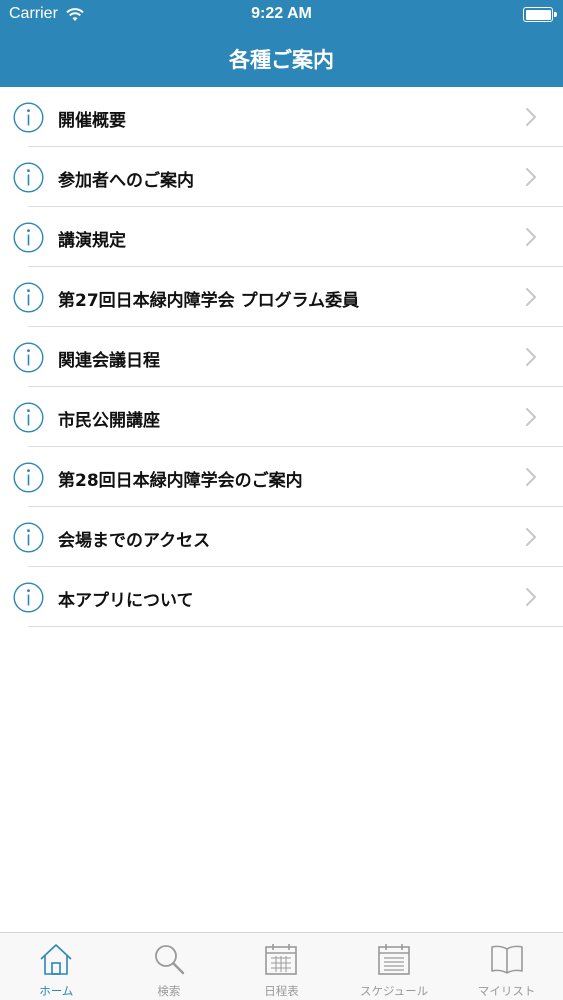 The image size is (563, 1000). What do you see at coordinates (134, 541) in the screenshot?
I see `menu-item-label: 会場までのアクセス` at bounding box center [134, 541].